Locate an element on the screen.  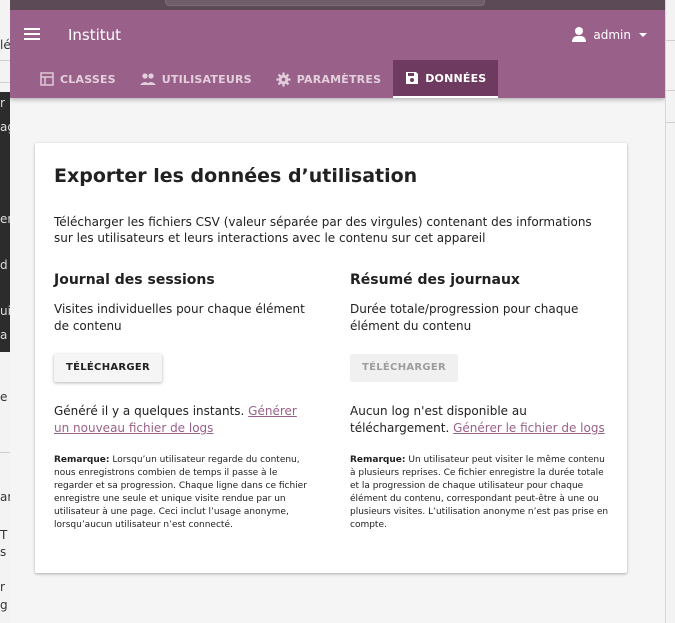
caret-down-icon is located at coordinates (643, 35).